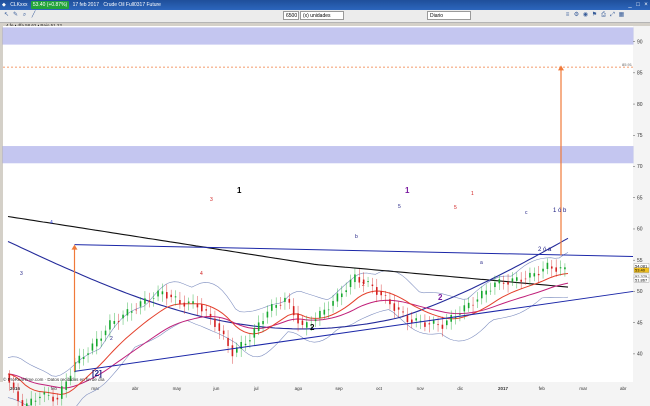 This screenshot has height=406, width=650. Describe the element at coordinates (542, 388) in the screenshot. I see `x-tick-label: feb` at that location.